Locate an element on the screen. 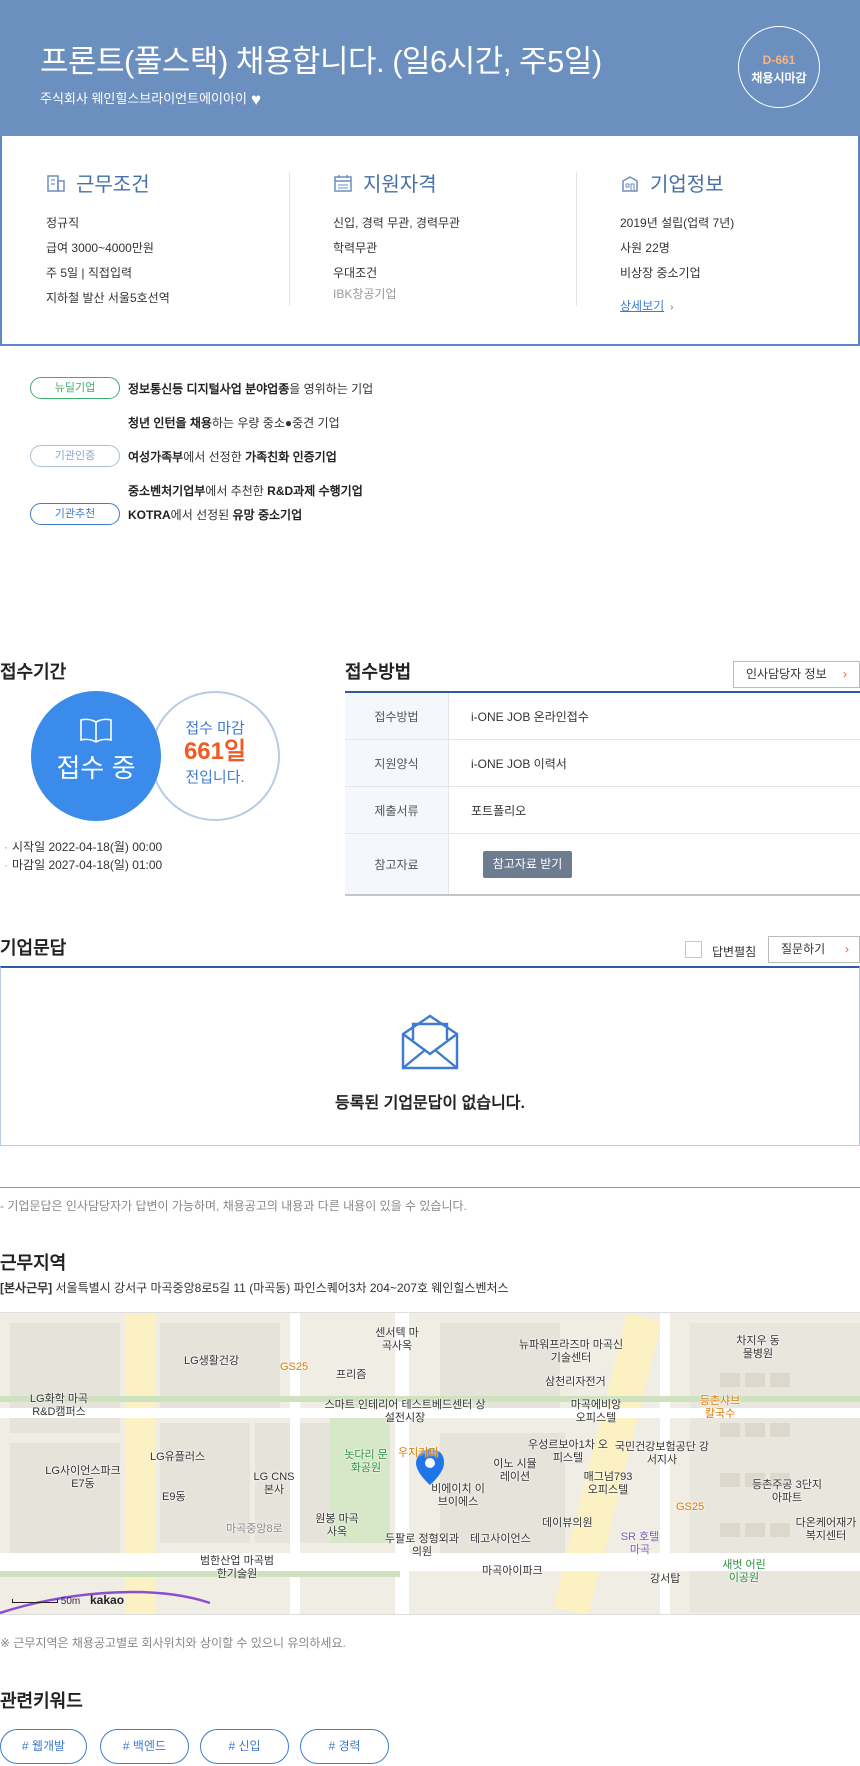  hr-info-label: 인사담당자 정보 is located at coordinates (786, 674).